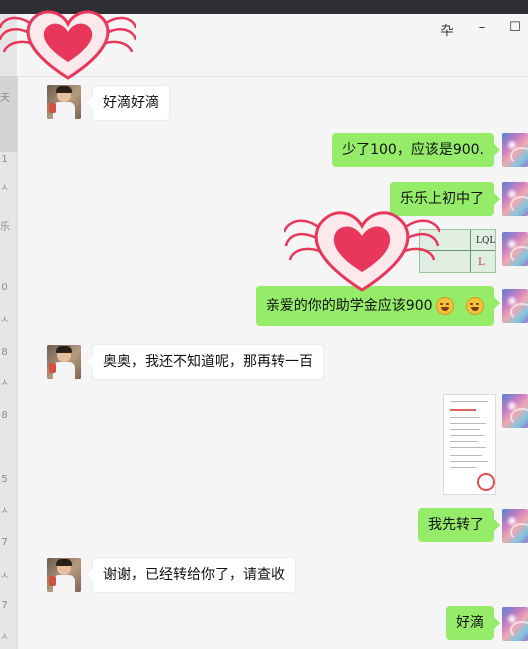 The image size is (528, 649). What do you see at coordinates (473, 623) in the screenshot?
I see `message-bubble-sent: 好滴` at bounding box center [473, 623].